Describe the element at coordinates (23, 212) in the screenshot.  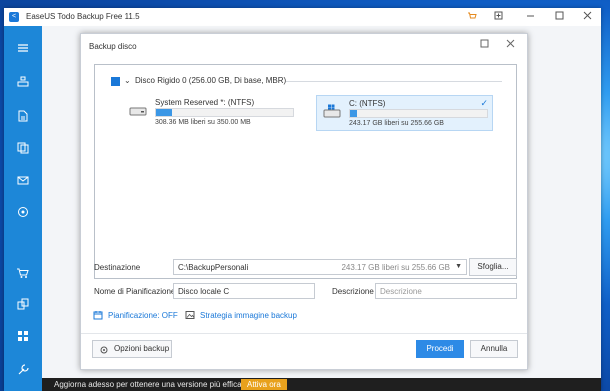
I see `system-icon` at that location.